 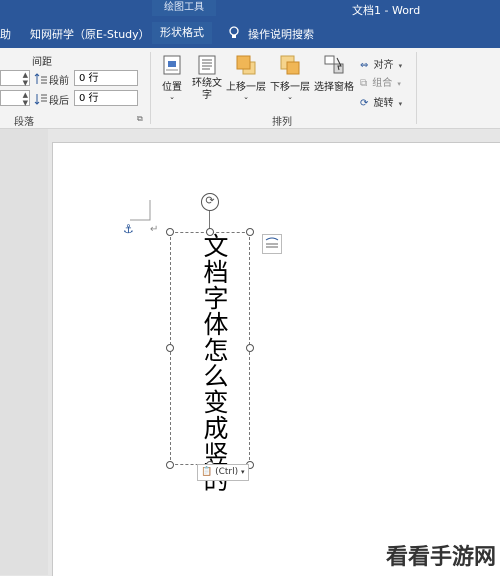 I want to click on layout-options-icon, so click(x=272, y=242).